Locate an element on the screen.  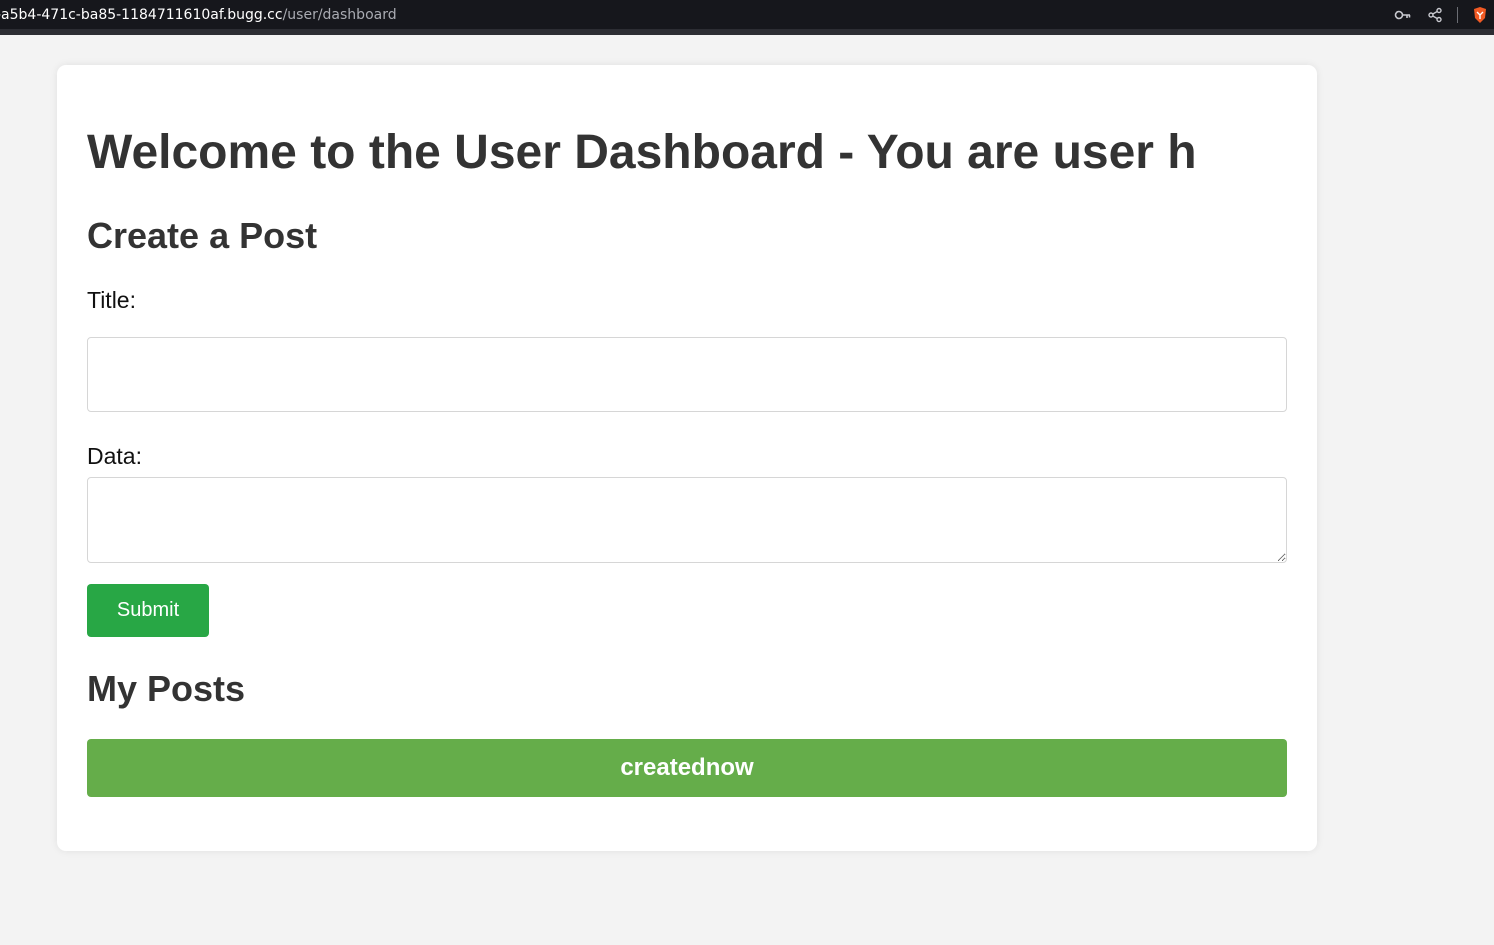
post-item: creatednow is located at coordinates (687, 768).